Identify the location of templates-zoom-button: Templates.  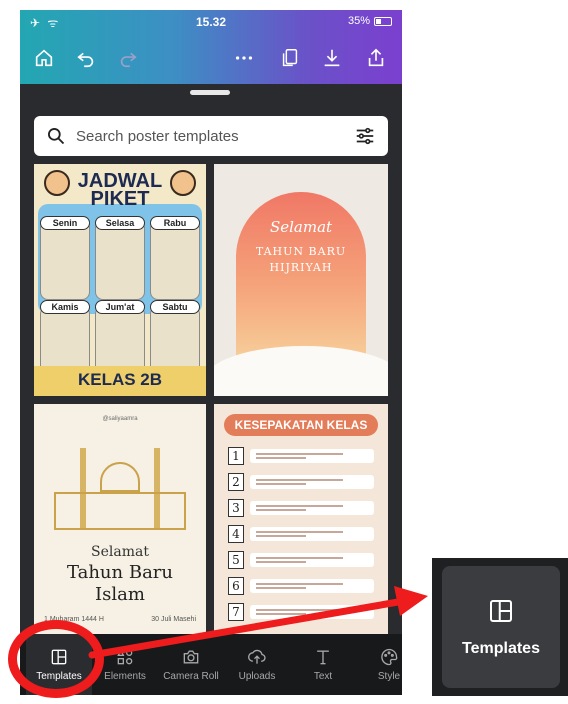
(501, 627).